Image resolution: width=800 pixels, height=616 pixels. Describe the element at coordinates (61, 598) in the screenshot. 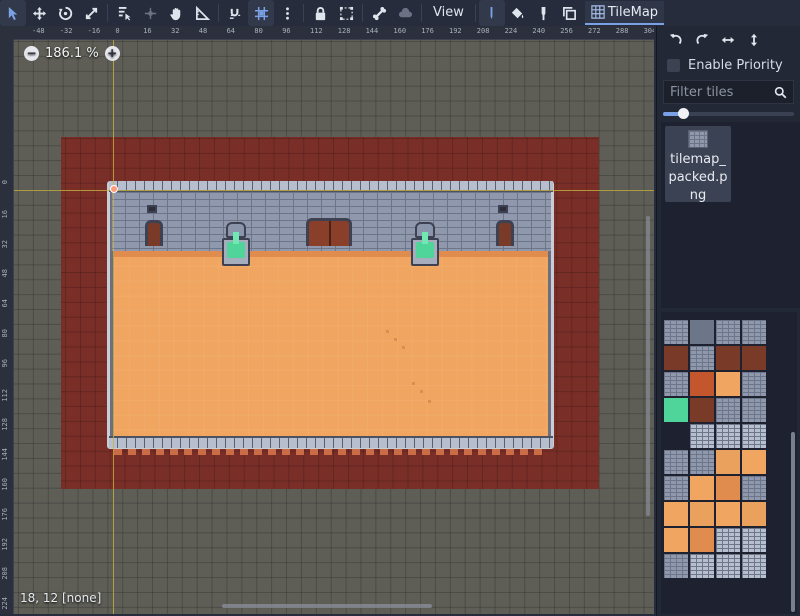

I see `cursor-coordinates: 18, 12 [none]` at that location.